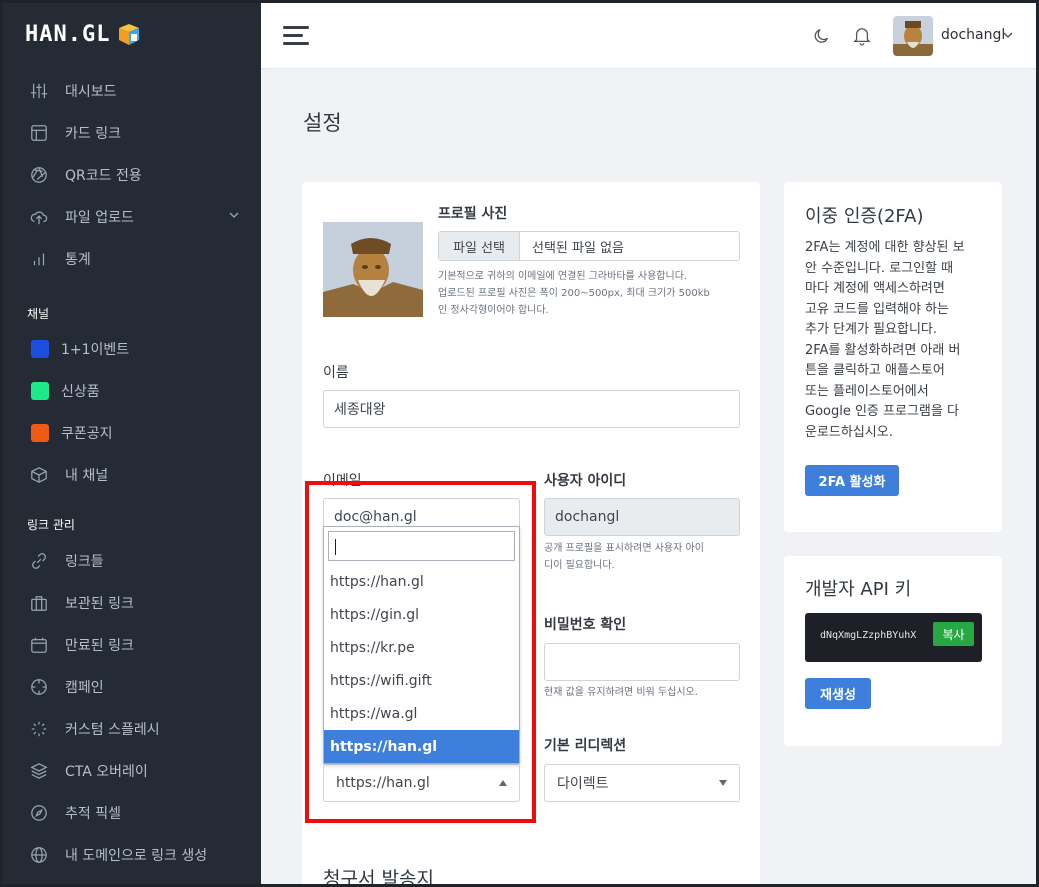 This screenshot has width=1039, height=887. I want to click on sidebar-item-label: 캠페인, so click(84, 688).